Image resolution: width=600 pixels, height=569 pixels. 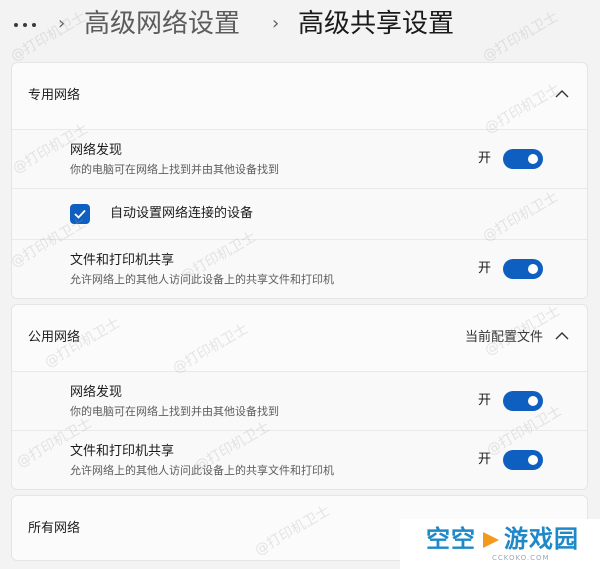 I want to click on breadcrumb: › 高级网络设置 › 高级共享设置, so click(x=300, y=26).